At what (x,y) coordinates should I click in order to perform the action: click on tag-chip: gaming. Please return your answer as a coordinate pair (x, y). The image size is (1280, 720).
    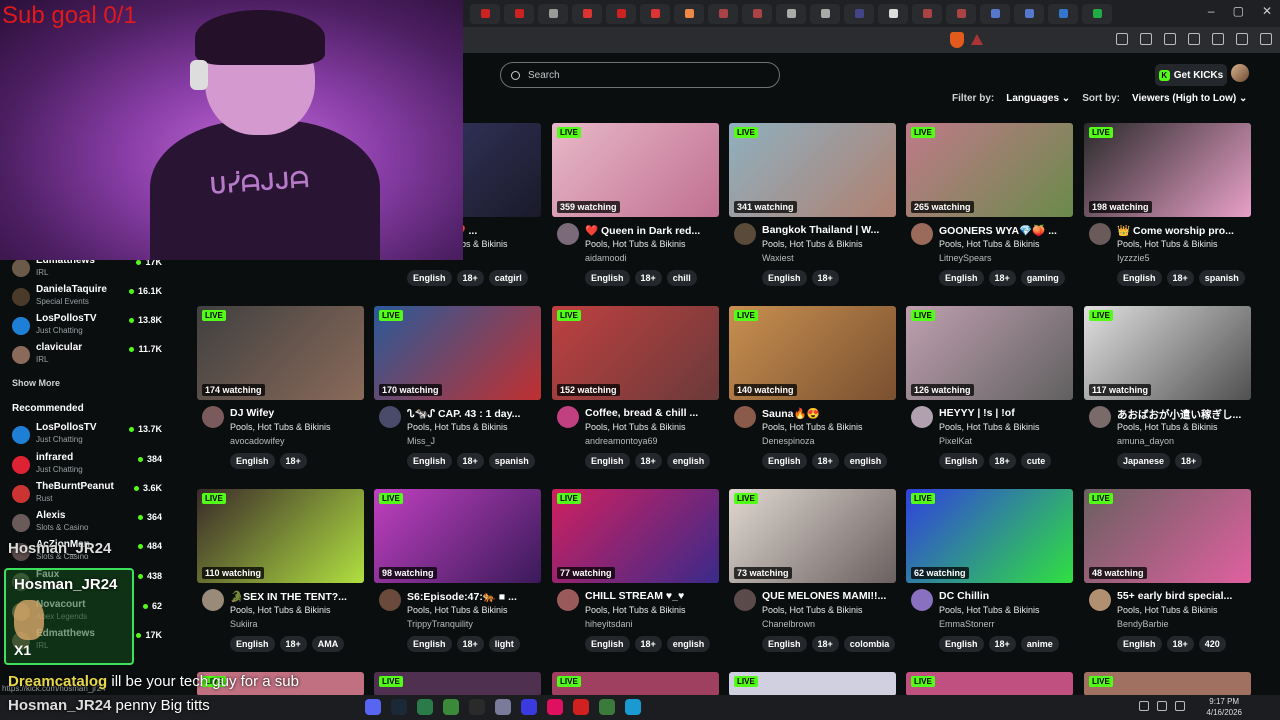
    Looking at the image, I should click on (1042, 278).